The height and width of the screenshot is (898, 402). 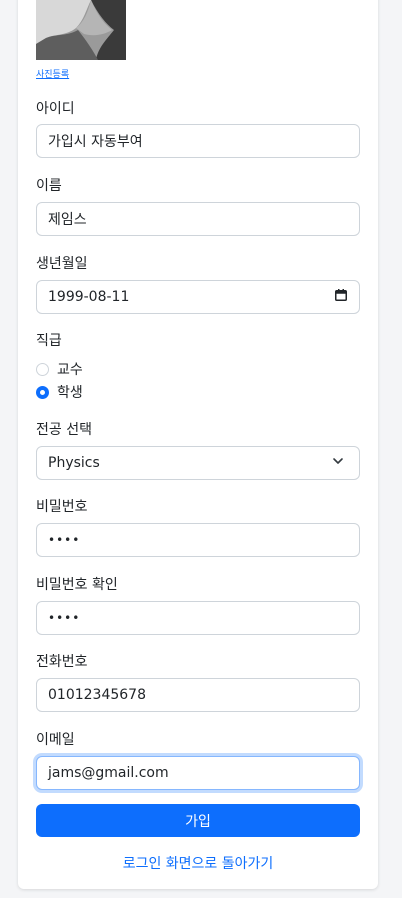 What do you see at coordinates (70, 393) in the screenshot?
I see `student-radio-label: 학생` at bounding box center [70, 393].